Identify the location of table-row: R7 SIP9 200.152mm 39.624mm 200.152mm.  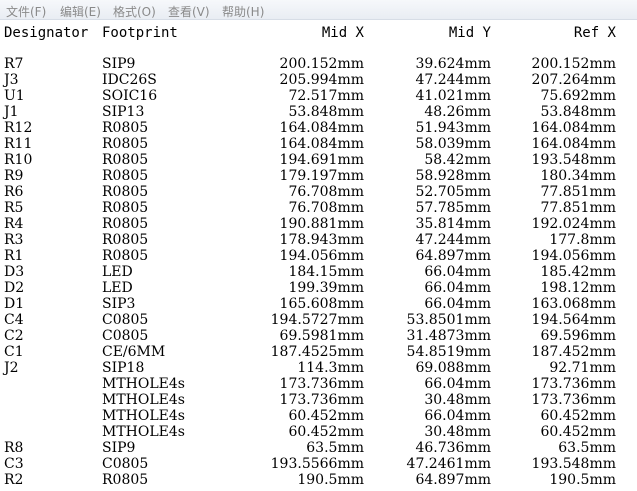
(318, 64).